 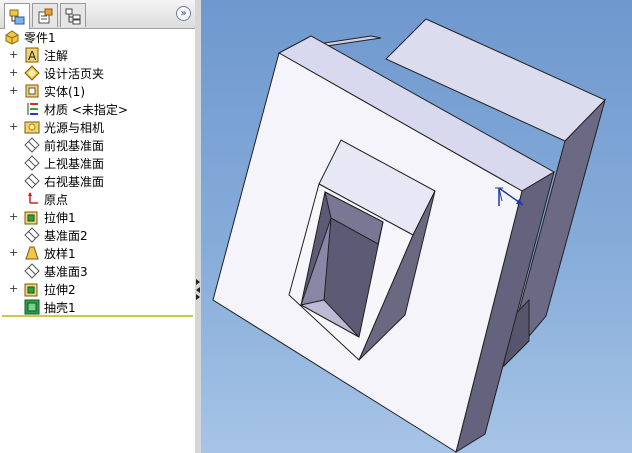 I want to click on tree-item: A 注解, so click(x=46, y=55).